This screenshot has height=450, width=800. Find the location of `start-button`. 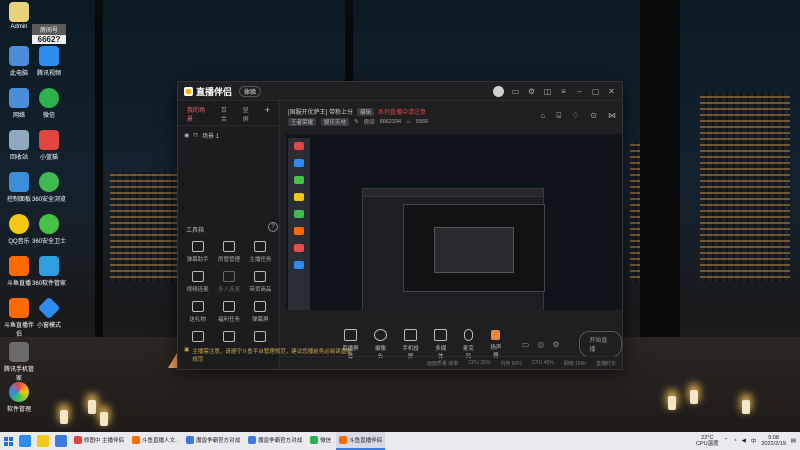

start-button is located at coordinates (8, 441).